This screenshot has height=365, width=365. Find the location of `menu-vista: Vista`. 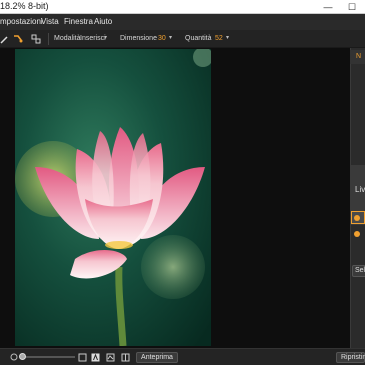

menu-vista: Vista is located at coordinates (50, 21).